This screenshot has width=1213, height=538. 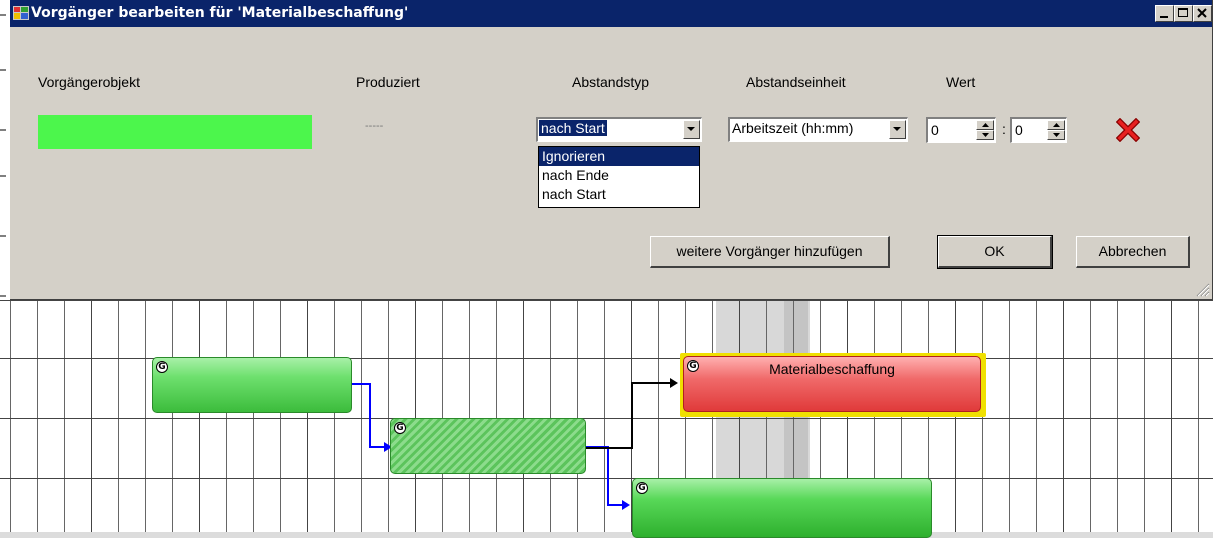 I want to click on hours-down-button, so click(x=985, y=135).